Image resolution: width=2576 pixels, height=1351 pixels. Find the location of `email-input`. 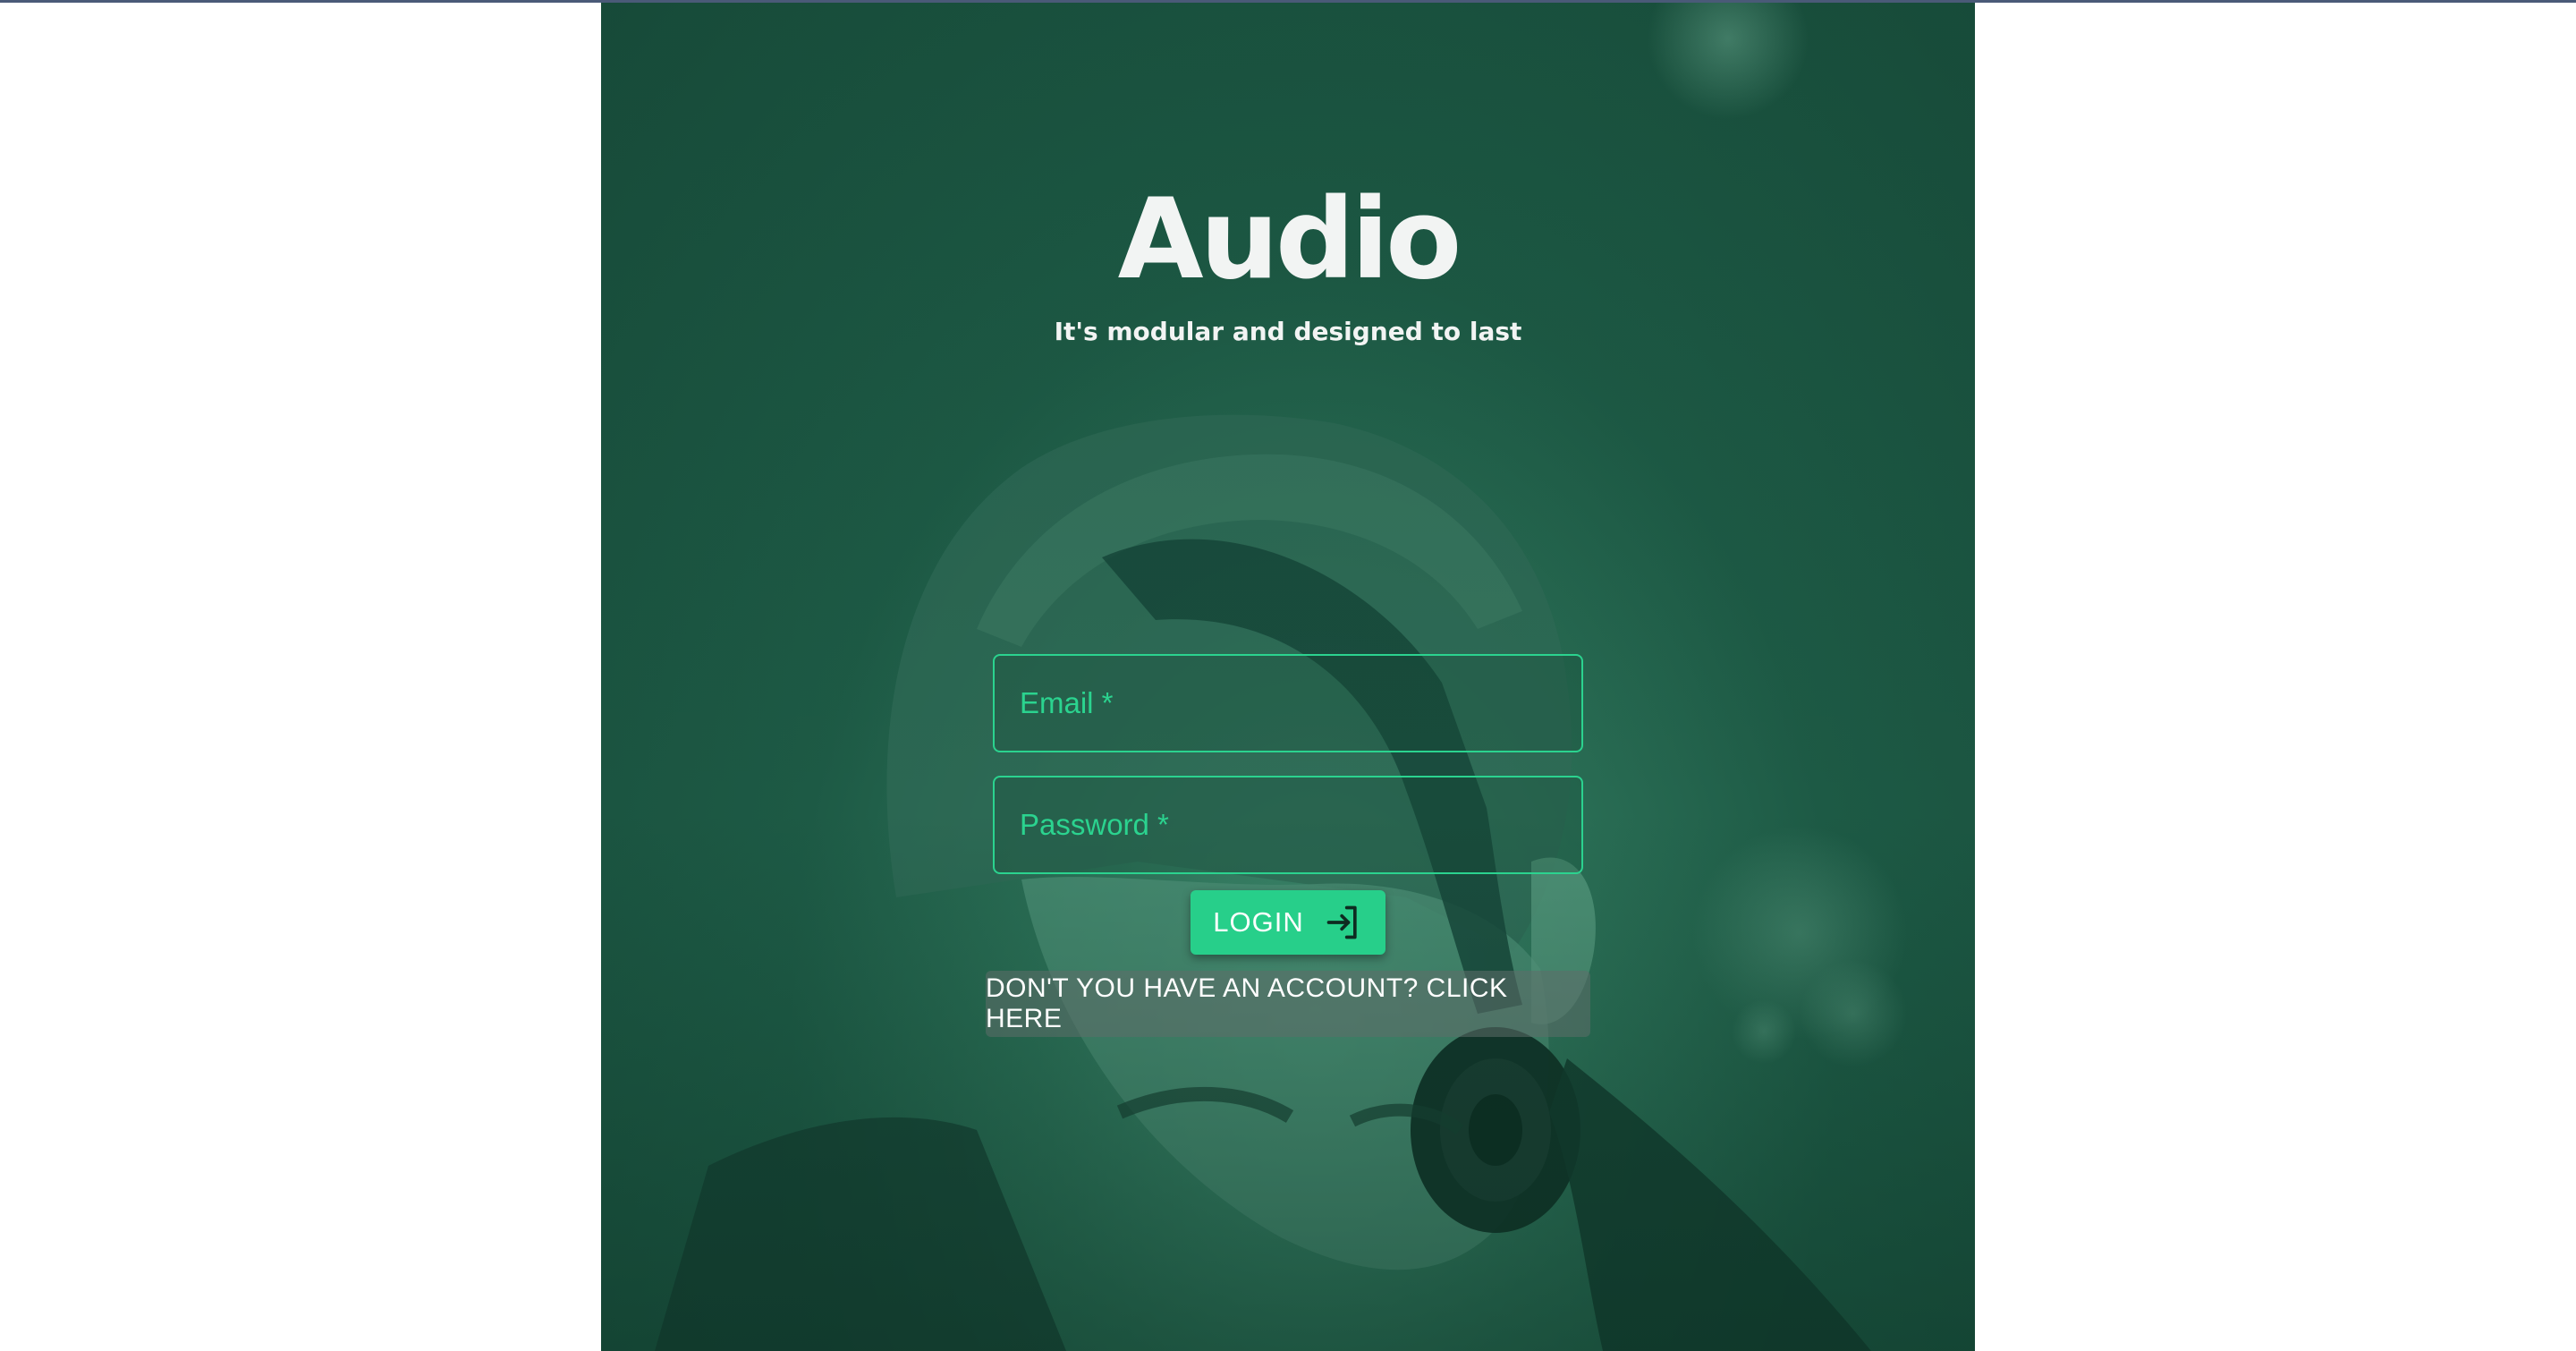

email-input is located at coordinates (1288, 703).